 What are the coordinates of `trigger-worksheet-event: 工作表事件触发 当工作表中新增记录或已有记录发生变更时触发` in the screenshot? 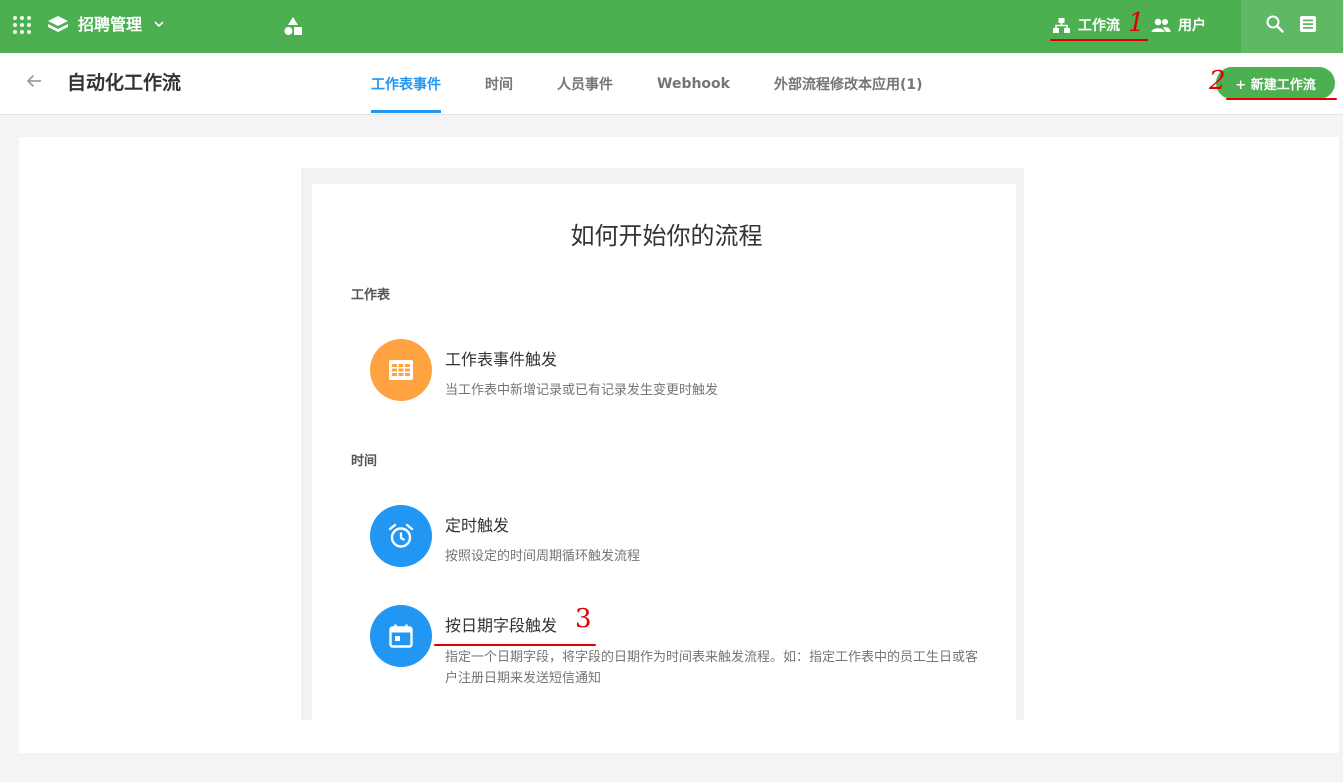 It's located at (680, 371).